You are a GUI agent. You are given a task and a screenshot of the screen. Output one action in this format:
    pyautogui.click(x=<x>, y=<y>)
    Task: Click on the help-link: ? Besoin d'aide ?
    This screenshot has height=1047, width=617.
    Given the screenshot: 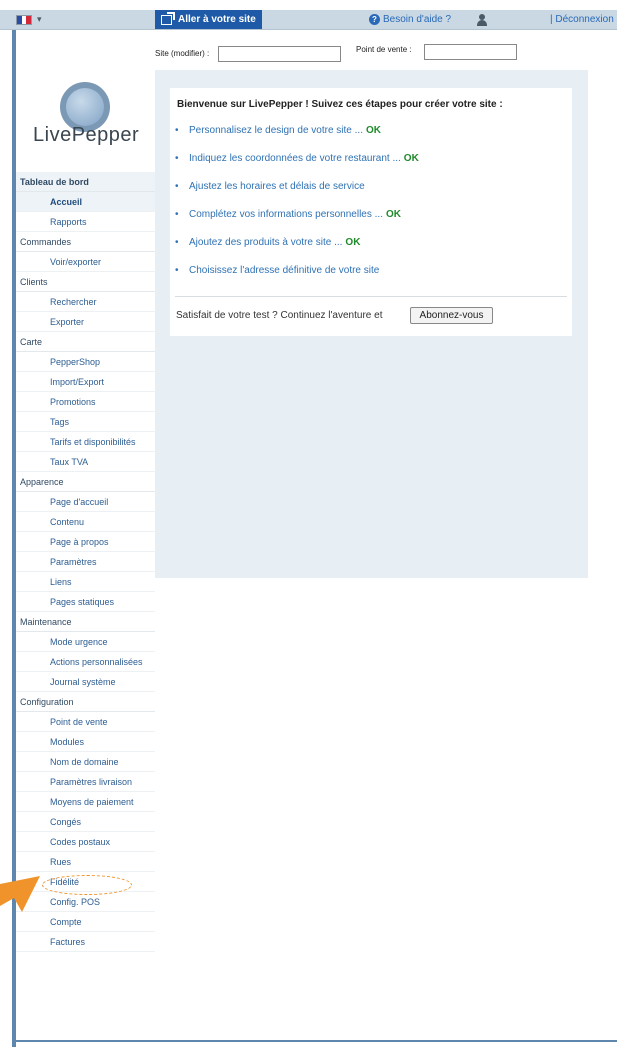 What is the action you would take?
    pyautogui.click(x=410, y=19)
    